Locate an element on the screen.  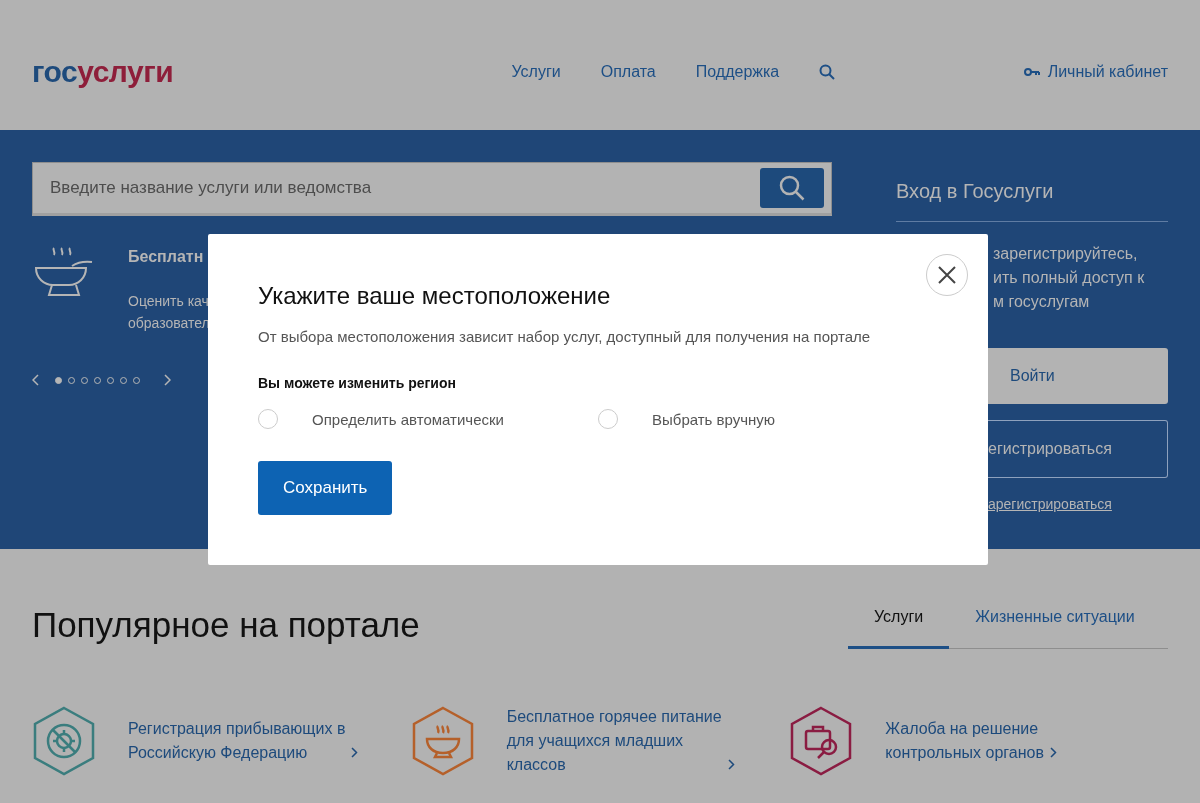
login-title: Вход в Госуслуги is located at coordinates (1032, 192).